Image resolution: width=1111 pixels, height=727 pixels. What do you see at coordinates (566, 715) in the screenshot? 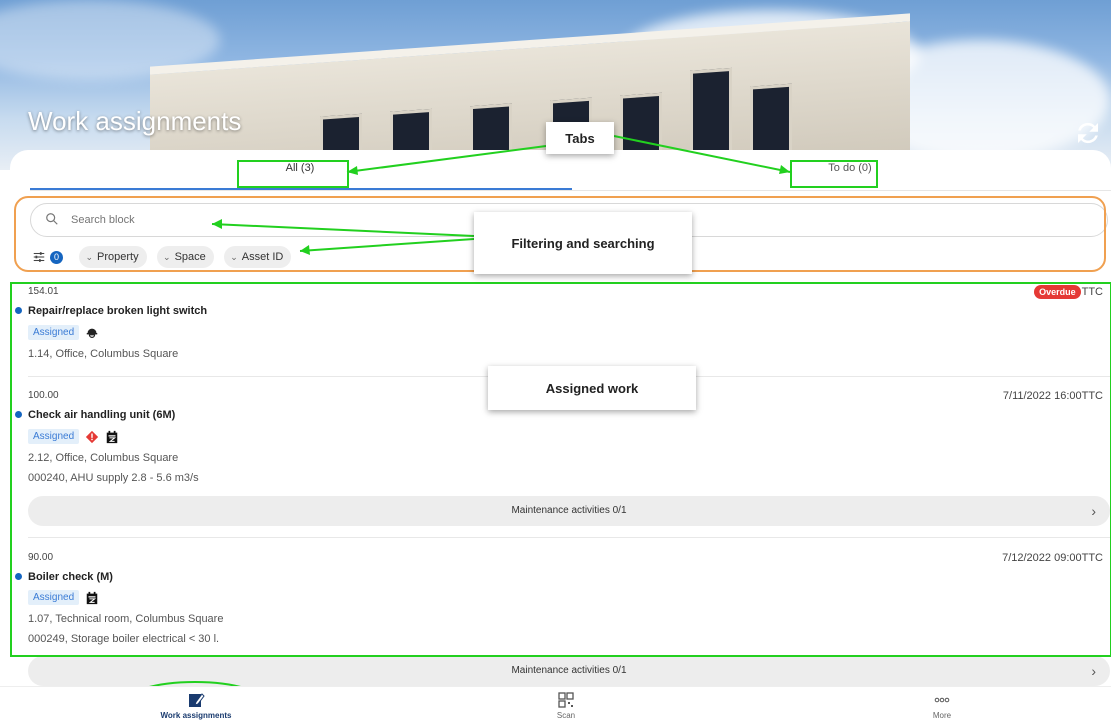
I see `nav-label: Scan` at bounding box center [566, 715].